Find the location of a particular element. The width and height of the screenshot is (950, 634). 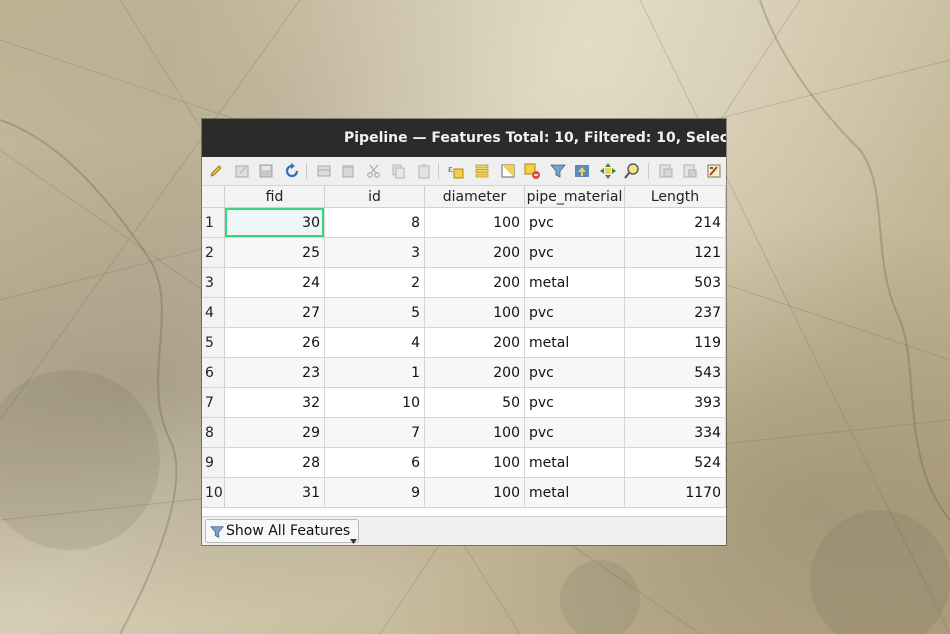

table-cell-fid: 26 is located at coordinates (275, 343).